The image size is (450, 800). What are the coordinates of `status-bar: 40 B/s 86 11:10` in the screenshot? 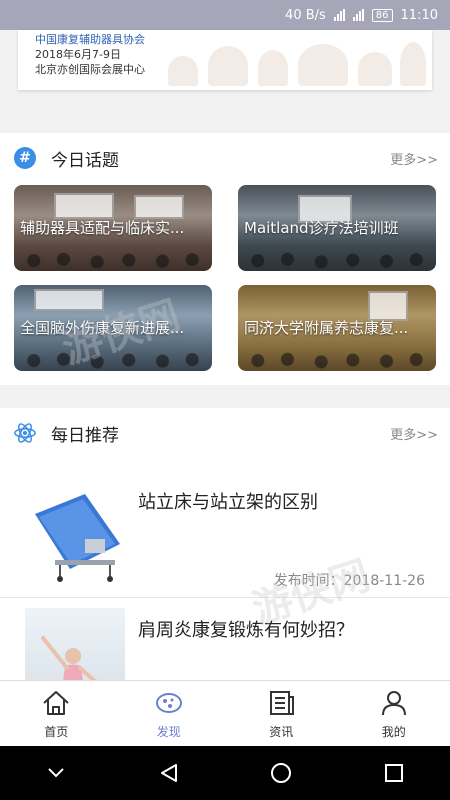 It's located at (225, 15).